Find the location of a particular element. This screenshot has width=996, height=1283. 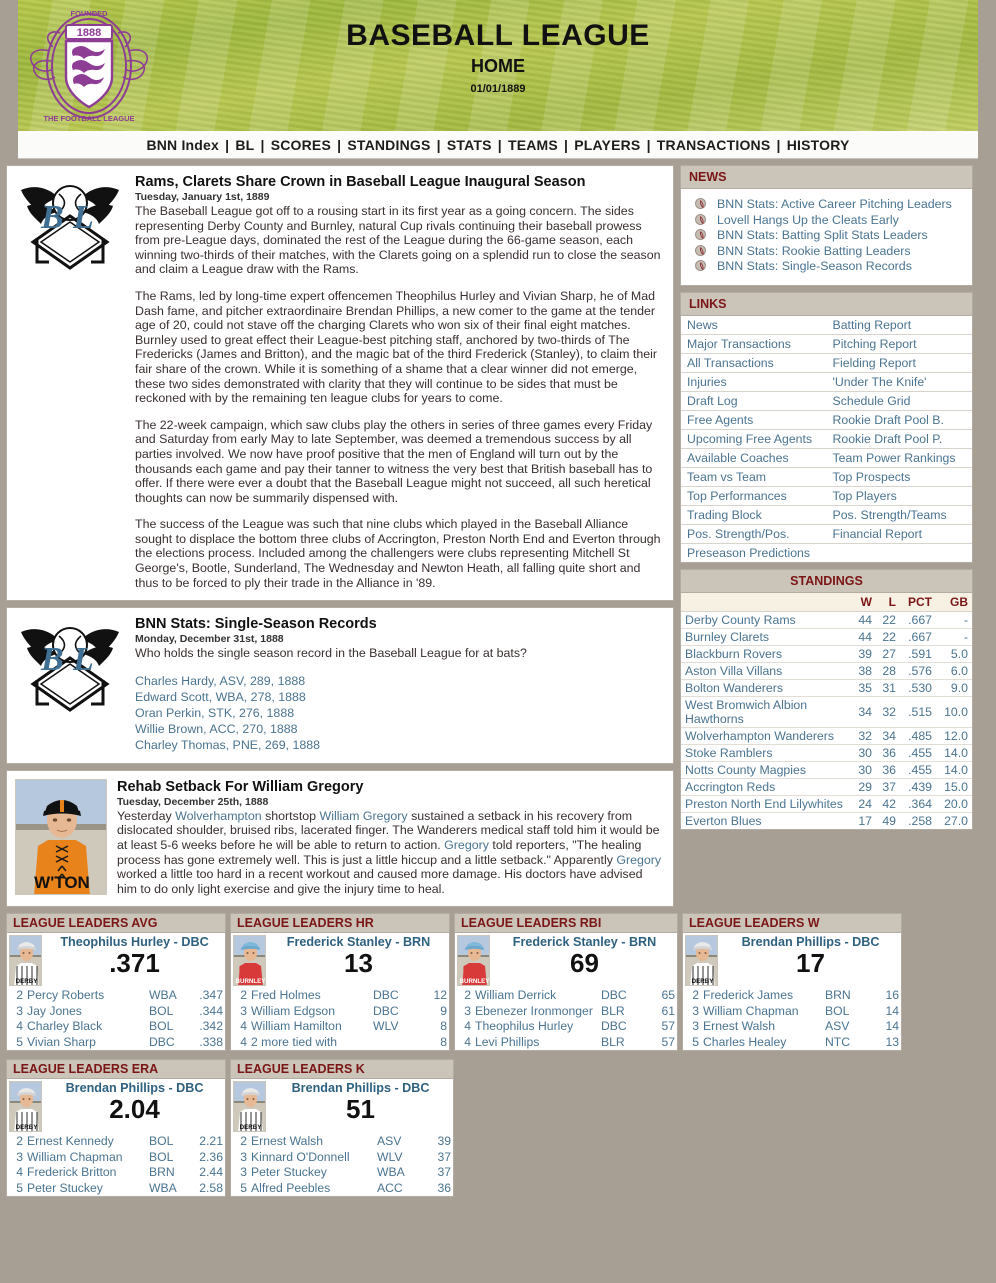

leader-player-name: William Derrick is located at coordinates (536, 996).